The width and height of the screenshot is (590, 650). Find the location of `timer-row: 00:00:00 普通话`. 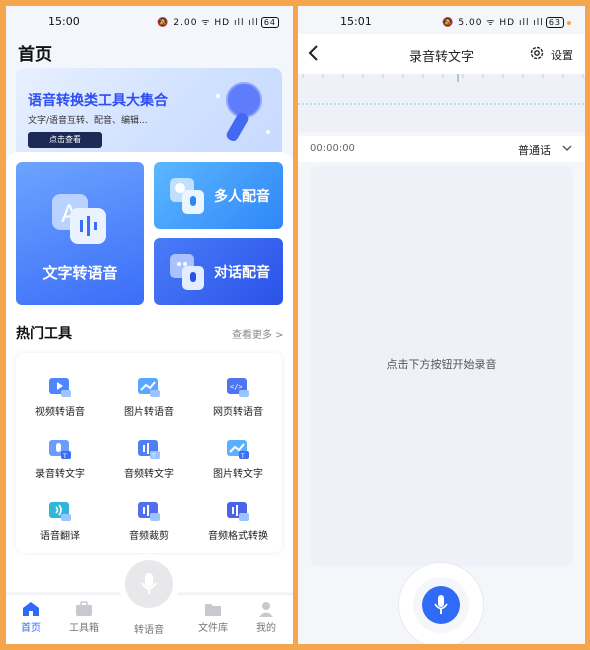

timer-row: 00:00:00 普通话 is located at coordinates (441, 149).